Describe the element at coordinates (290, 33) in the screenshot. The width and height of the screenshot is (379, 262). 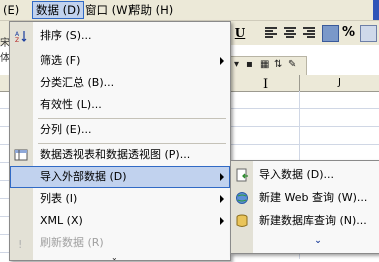
I see `align-center-icon` at that location.